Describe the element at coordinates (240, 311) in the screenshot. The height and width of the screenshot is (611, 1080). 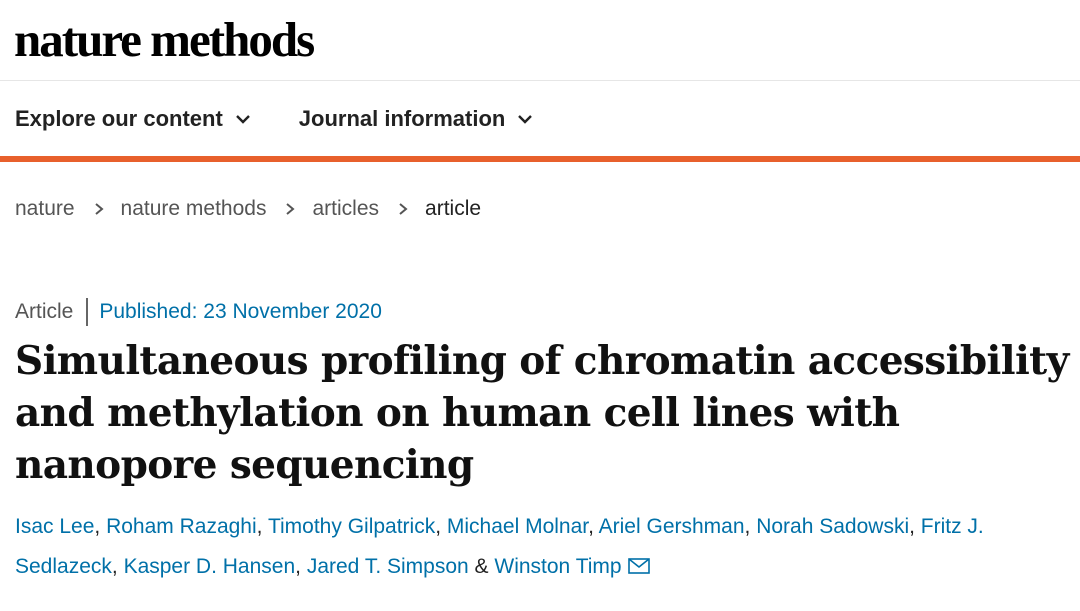
I see `published-date: Published: 23 November 2020` at that location.